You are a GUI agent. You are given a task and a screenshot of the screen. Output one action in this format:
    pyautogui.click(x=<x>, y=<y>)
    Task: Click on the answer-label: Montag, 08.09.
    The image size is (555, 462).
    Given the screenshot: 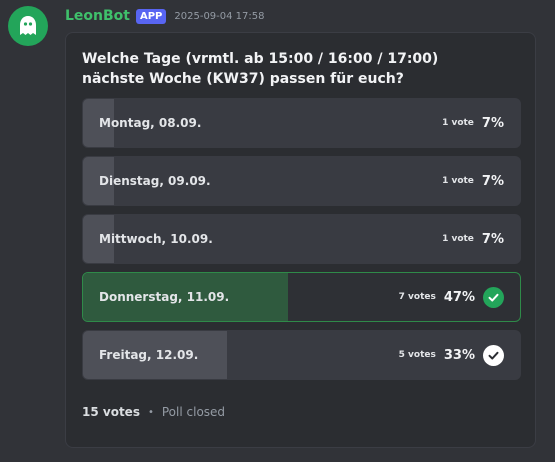 What is the action you would take?
    pyautogui.click(x=150, y=123)
    